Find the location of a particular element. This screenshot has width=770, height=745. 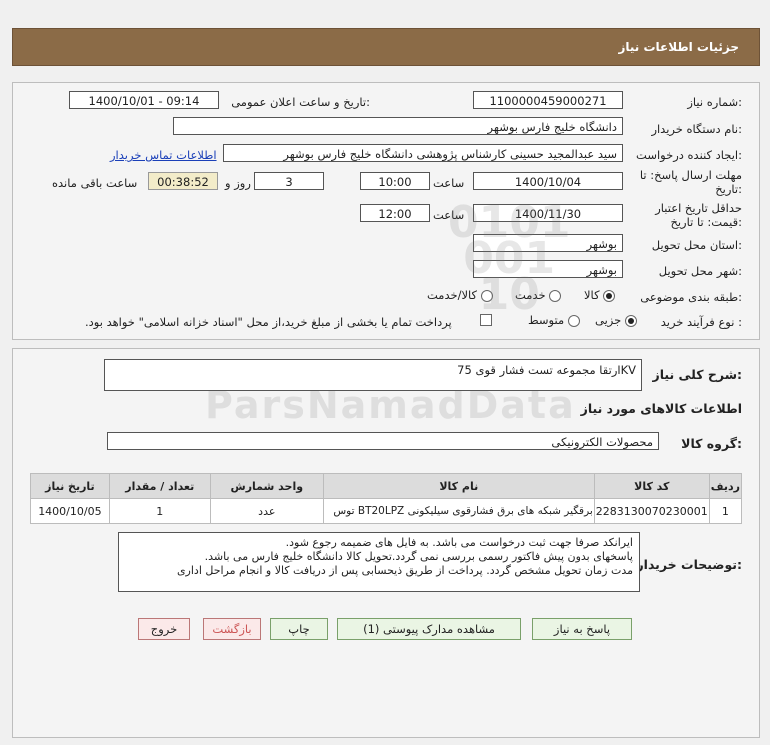

price-validity-label-2: قیمت: تا تاریخ: is located at coordinates (706, 222).